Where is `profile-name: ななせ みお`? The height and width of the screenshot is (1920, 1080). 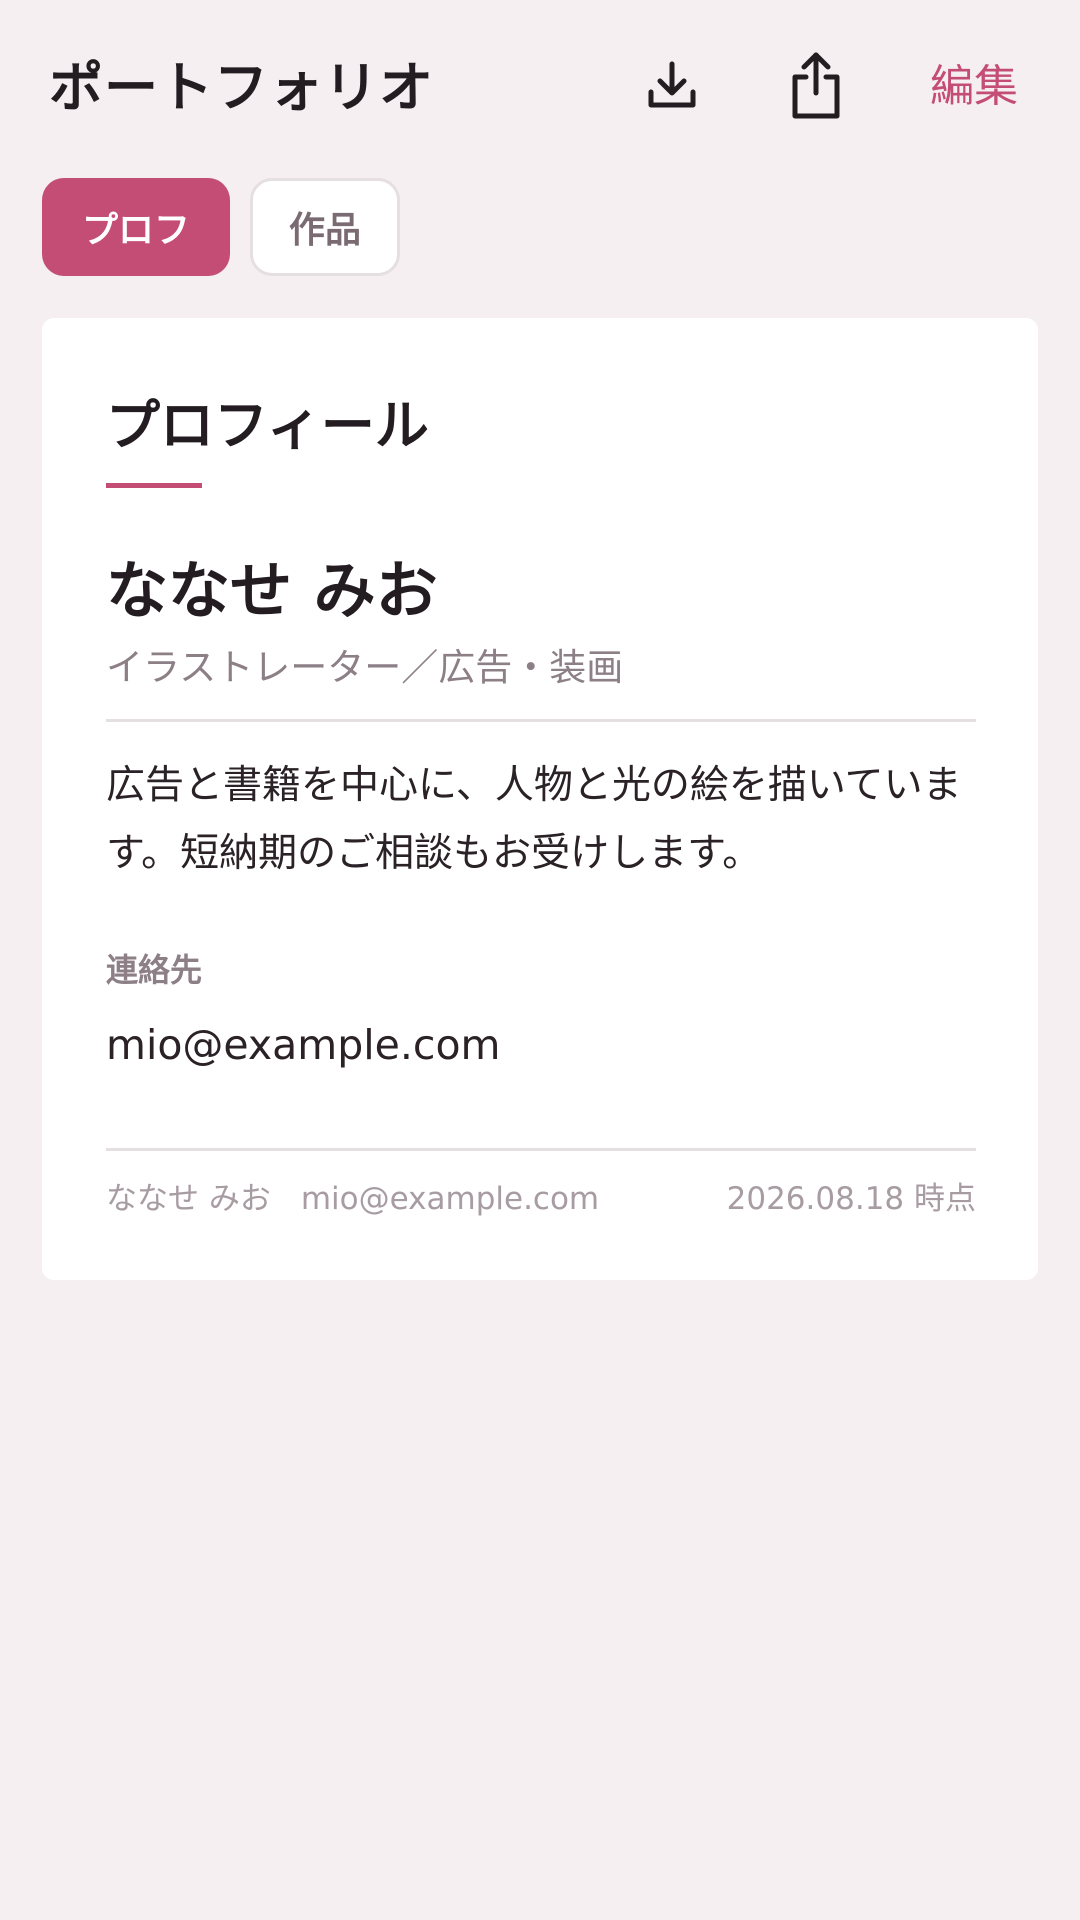 profile-name: ななせ みお is located at coordinates (272, 590).